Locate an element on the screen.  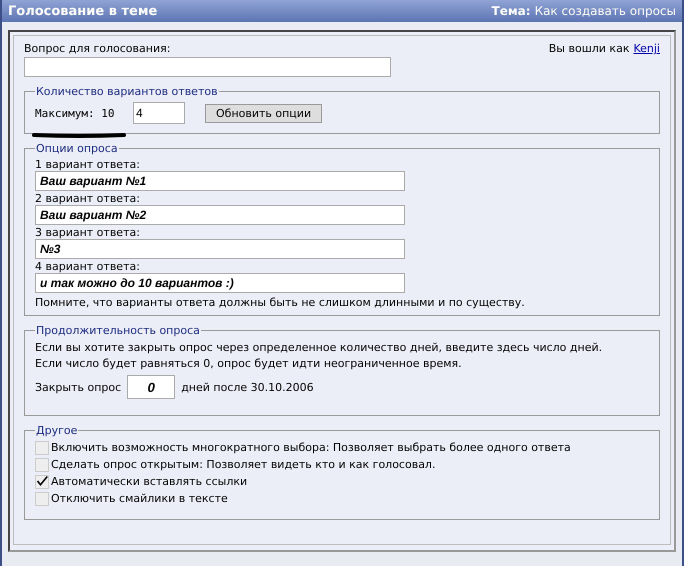
days-field: 0 is located at coordinates (151, 387).